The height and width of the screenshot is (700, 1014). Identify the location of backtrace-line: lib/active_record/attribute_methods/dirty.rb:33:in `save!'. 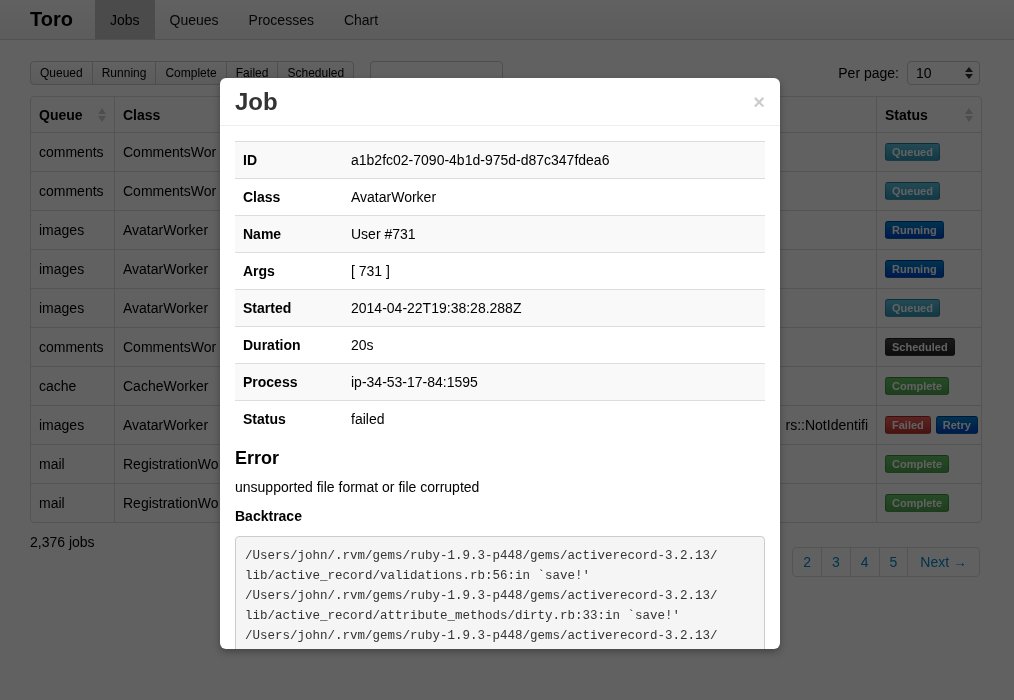
(463, 616).